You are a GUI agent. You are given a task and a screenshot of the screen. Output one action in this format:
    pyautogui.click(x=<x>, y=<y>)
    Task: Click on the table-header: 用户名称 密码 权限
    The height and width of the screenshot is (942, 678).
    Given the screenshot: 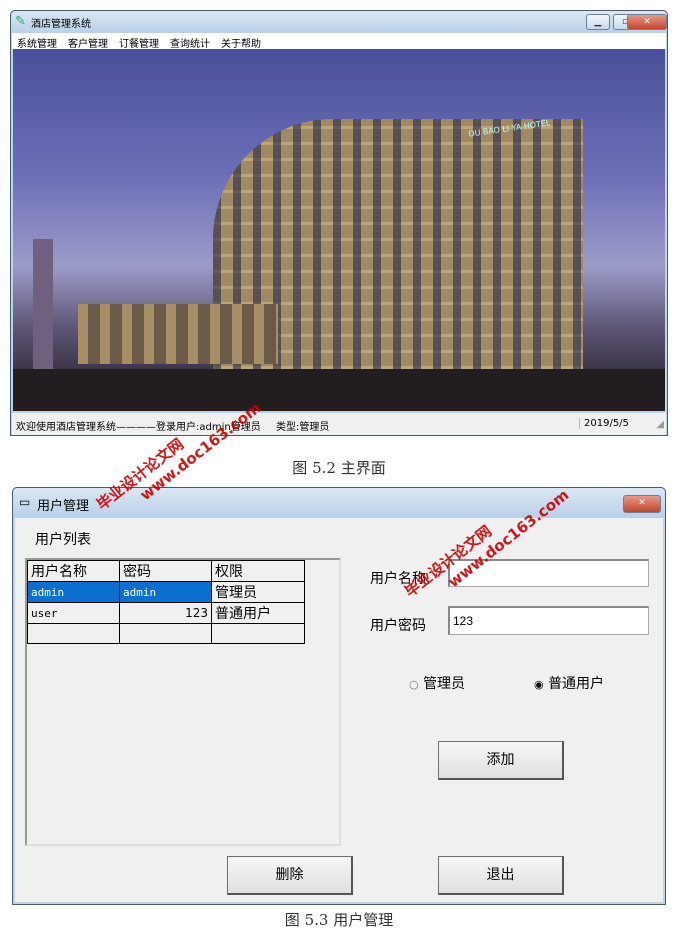 What is the action you would take?
    pyautogui.click(x=166, y=571)
    